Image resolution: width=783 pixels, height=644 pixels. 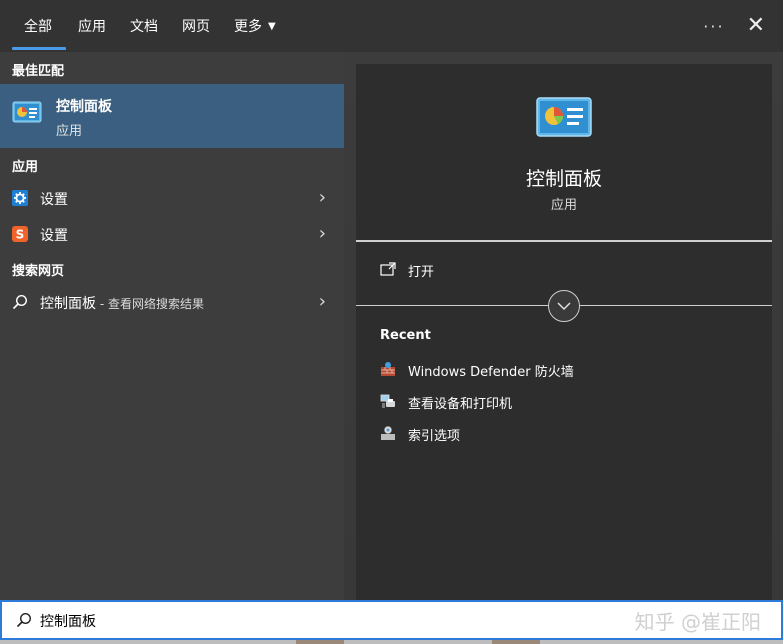 I want to click on gear-icon, so click(x=20, y=198).